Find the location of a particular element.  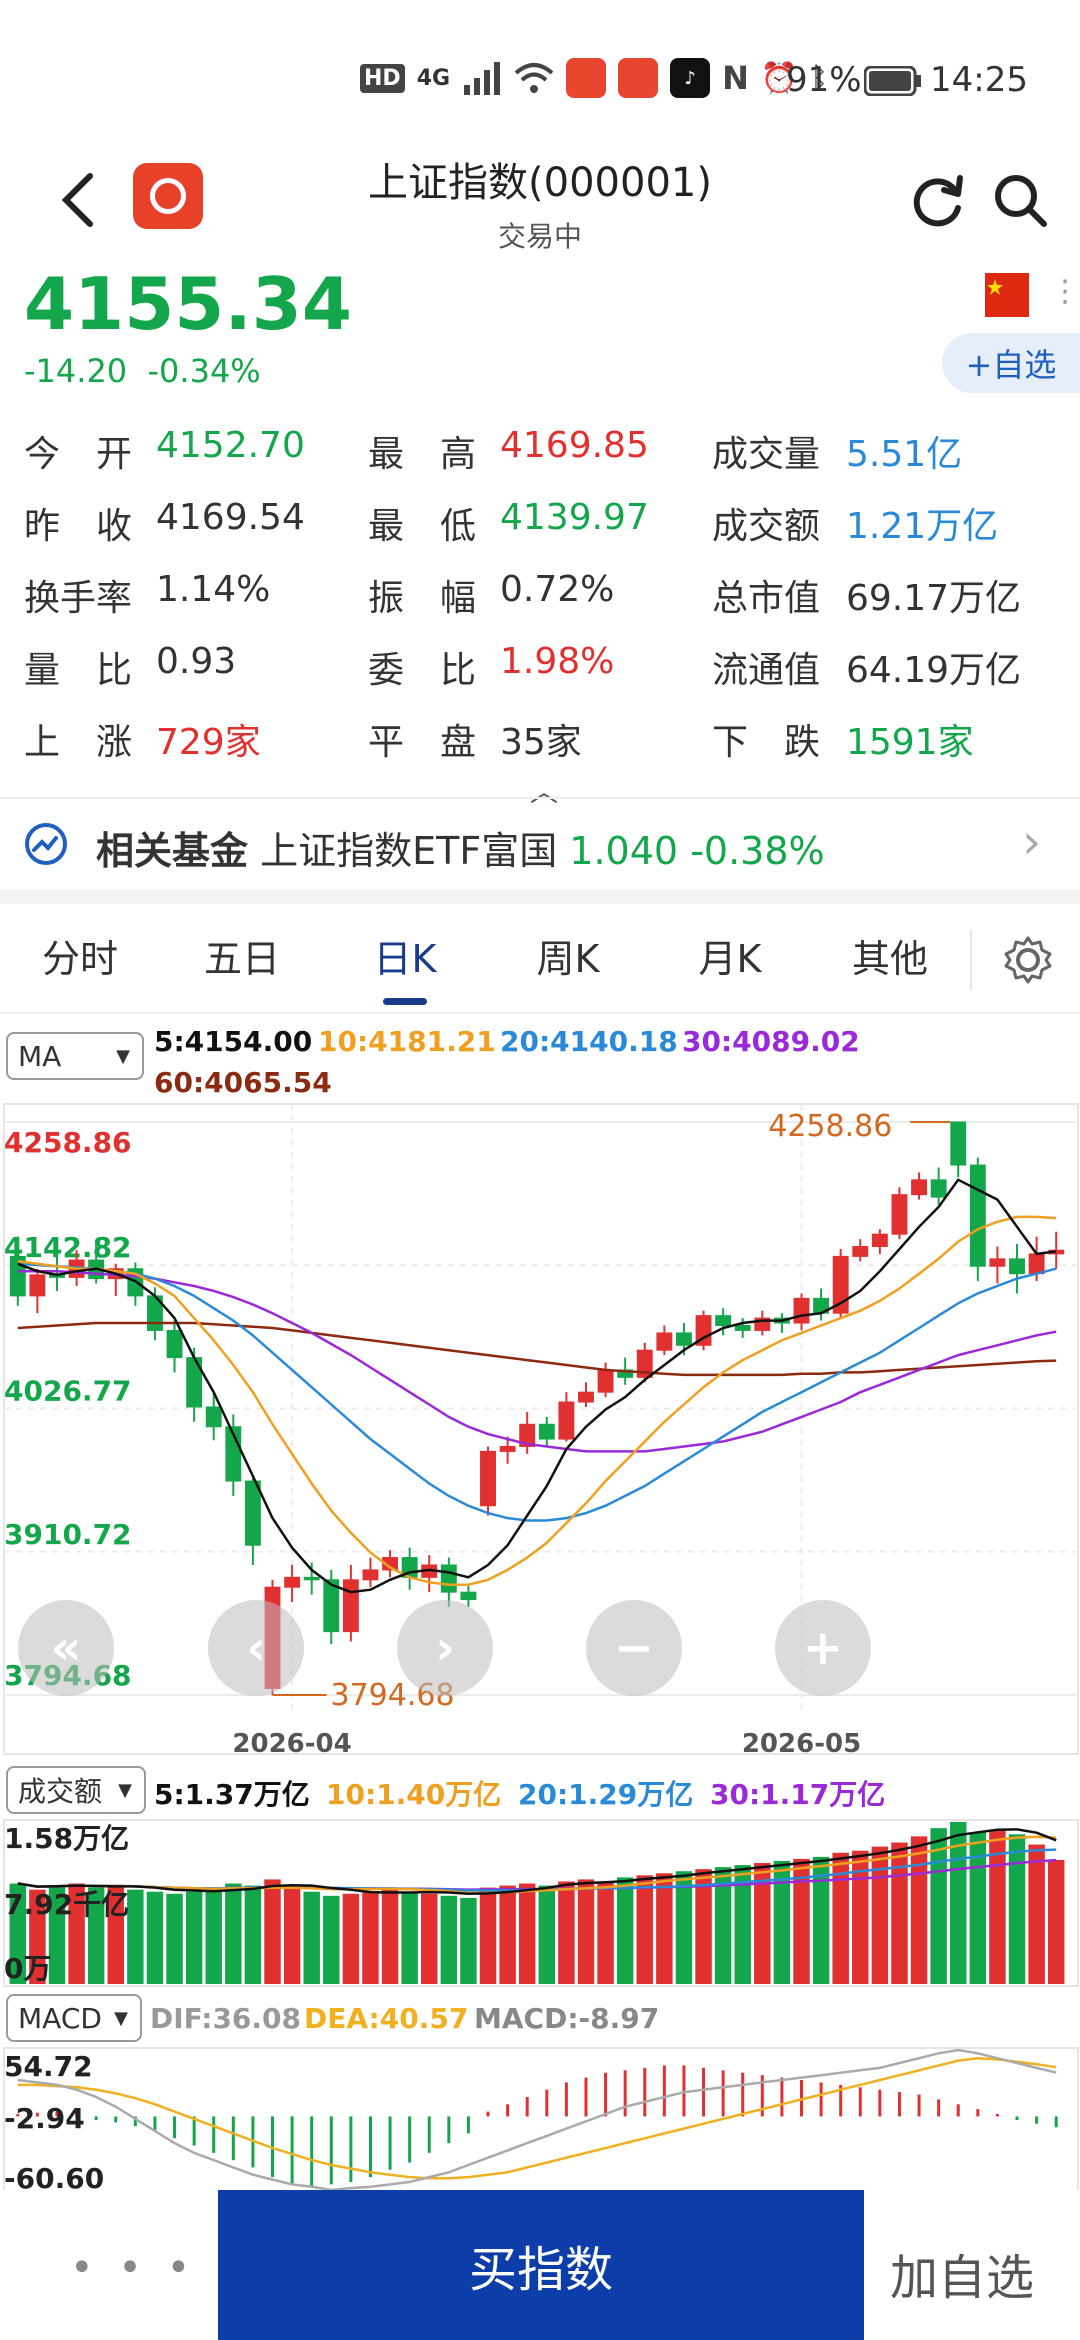

status-bar: HD 4G ♪ N ⏰ ᛒ 91% 14:25 is located at coordinates (540, 80).